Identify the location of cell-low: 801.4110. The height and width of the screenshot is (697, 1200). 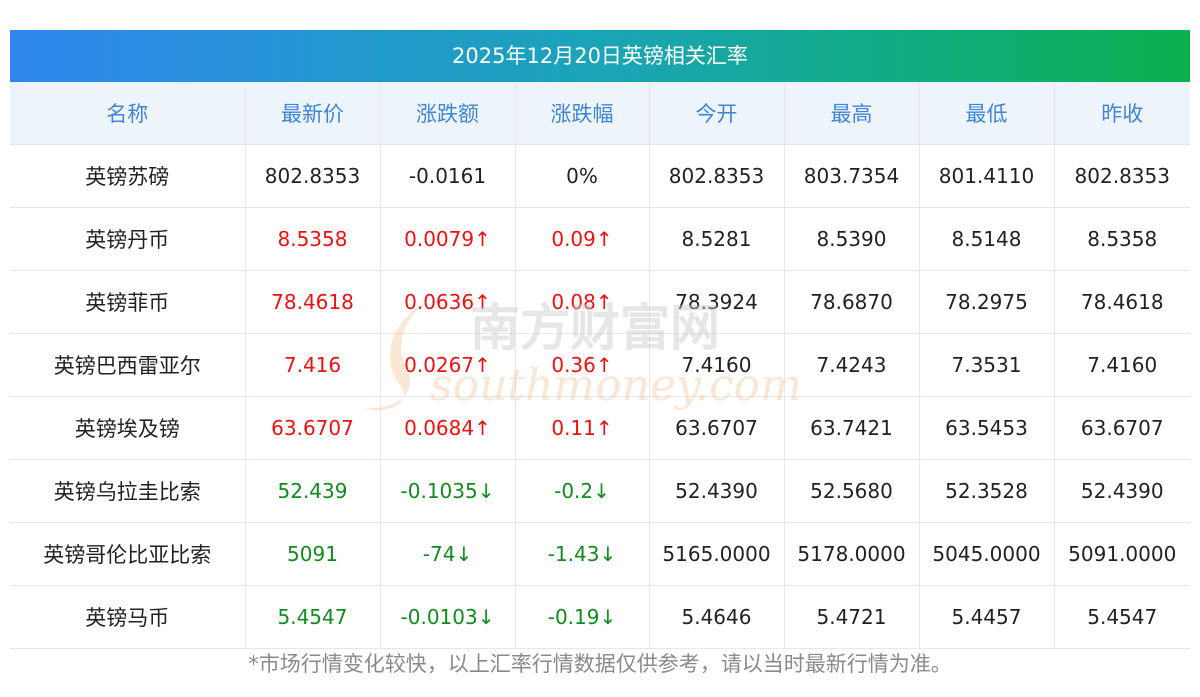
(987, 176).